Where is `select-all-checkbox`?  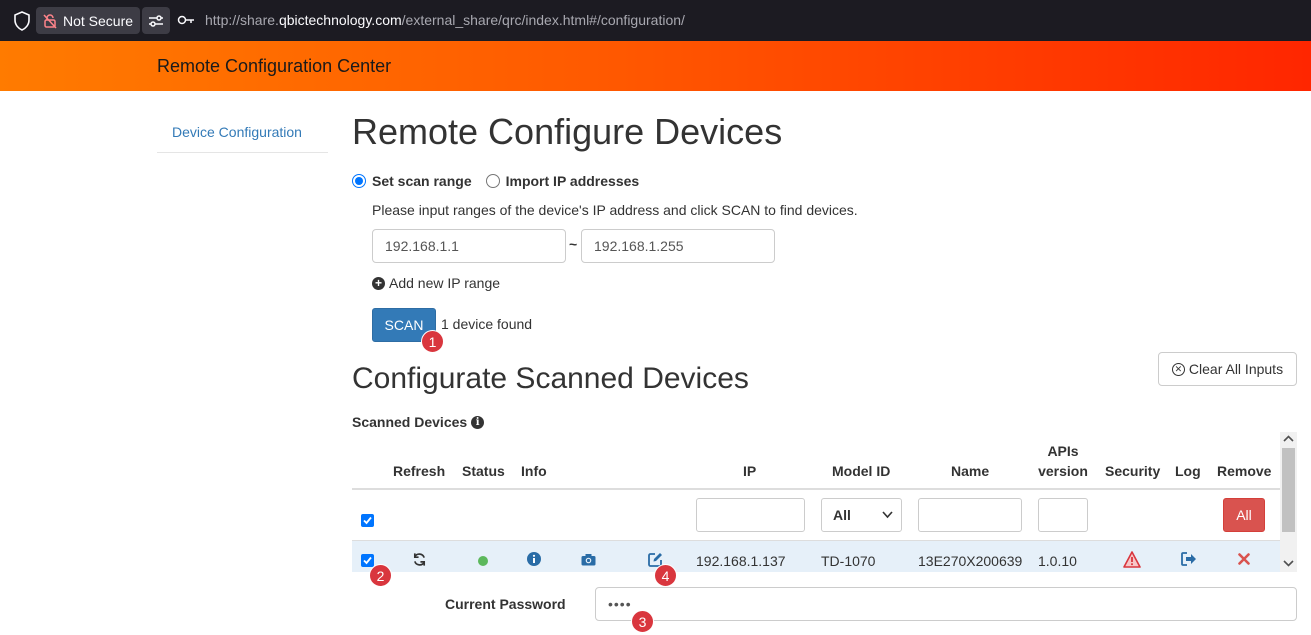 select-all-checkbox is located at coordinates (367, 520).